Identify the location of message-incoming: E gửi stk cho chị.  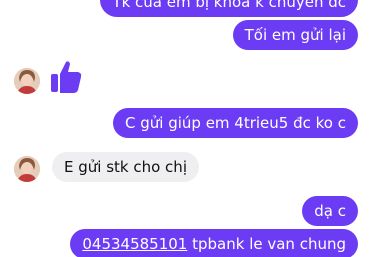
(125, 167).